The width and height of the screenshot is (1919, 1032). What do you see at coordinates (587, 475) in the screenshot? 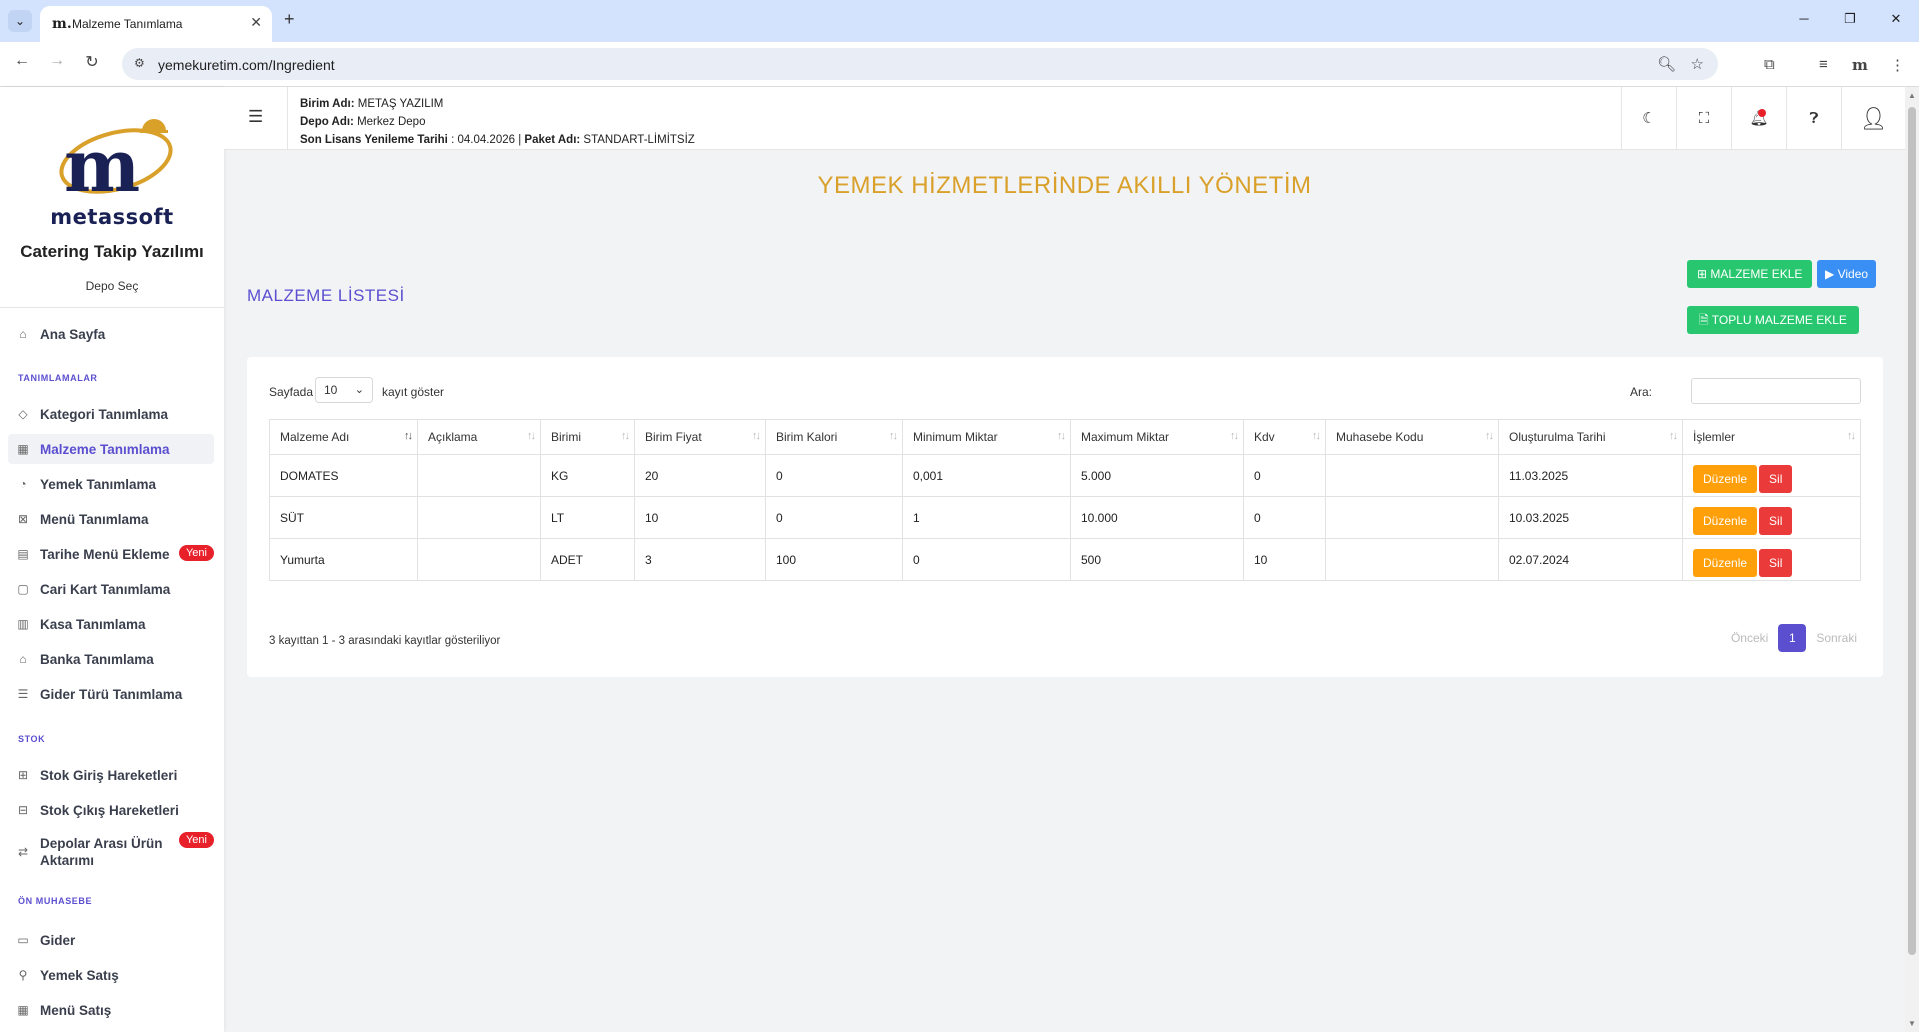
I see `cell-unit: KG` at bounding box center [587, 475].